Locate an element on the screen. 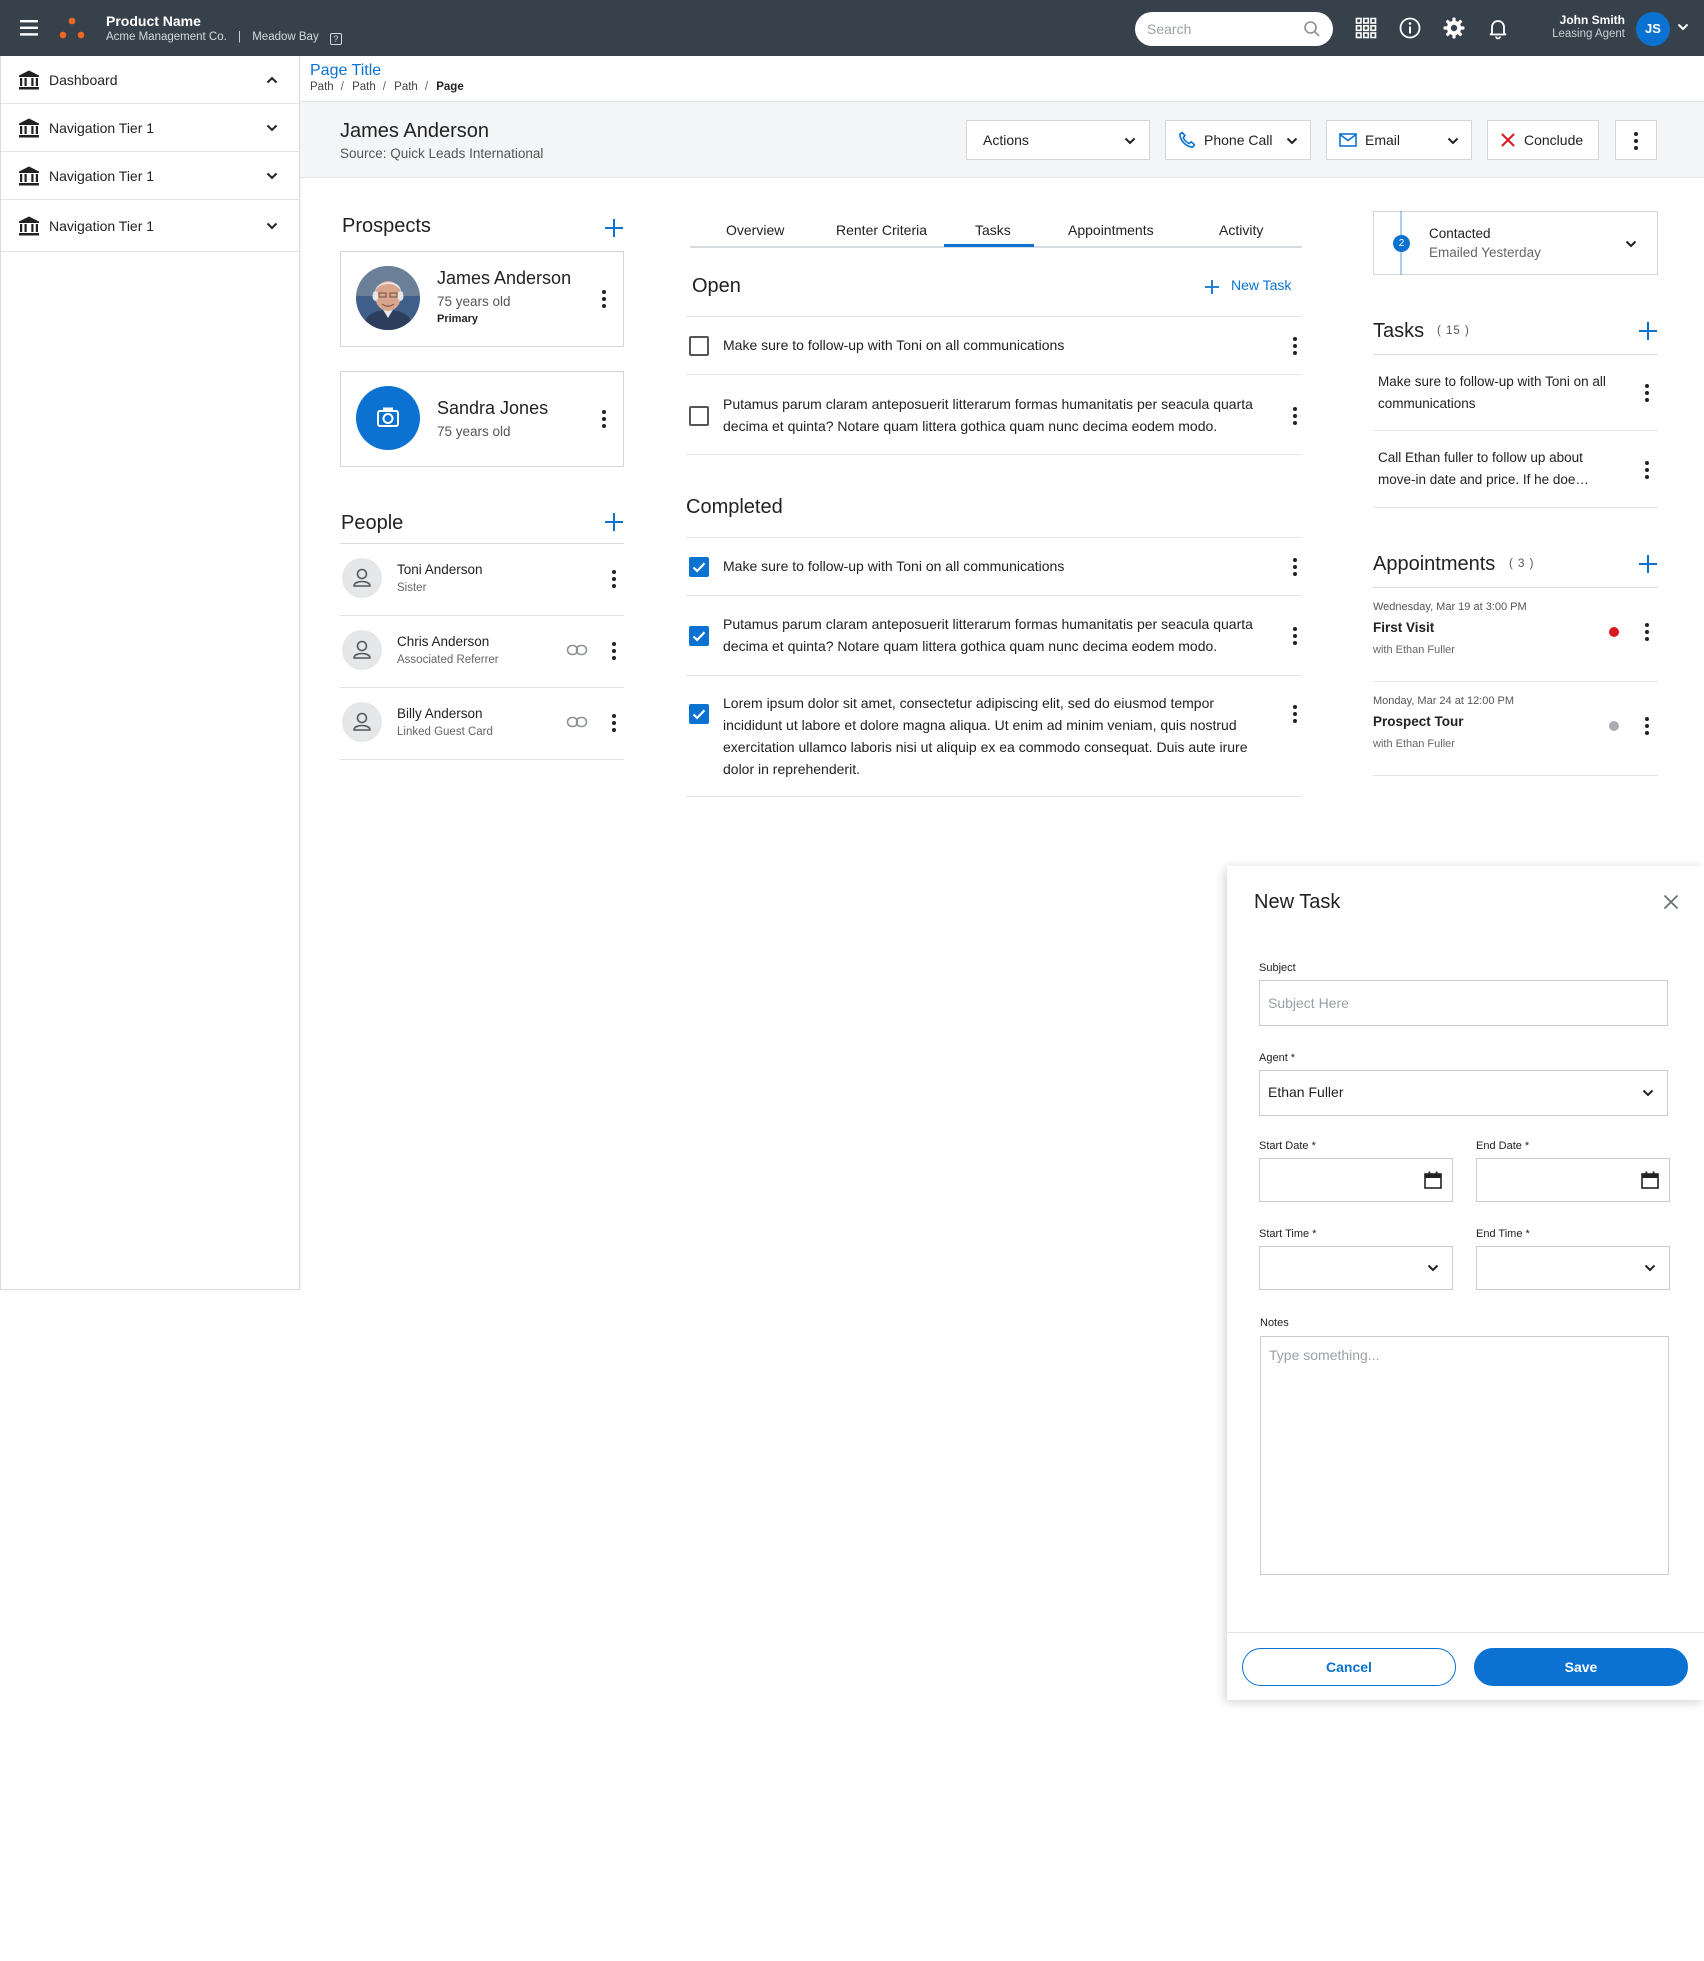  actions-dropdown: Actions is located at coordinates (1058, 140).